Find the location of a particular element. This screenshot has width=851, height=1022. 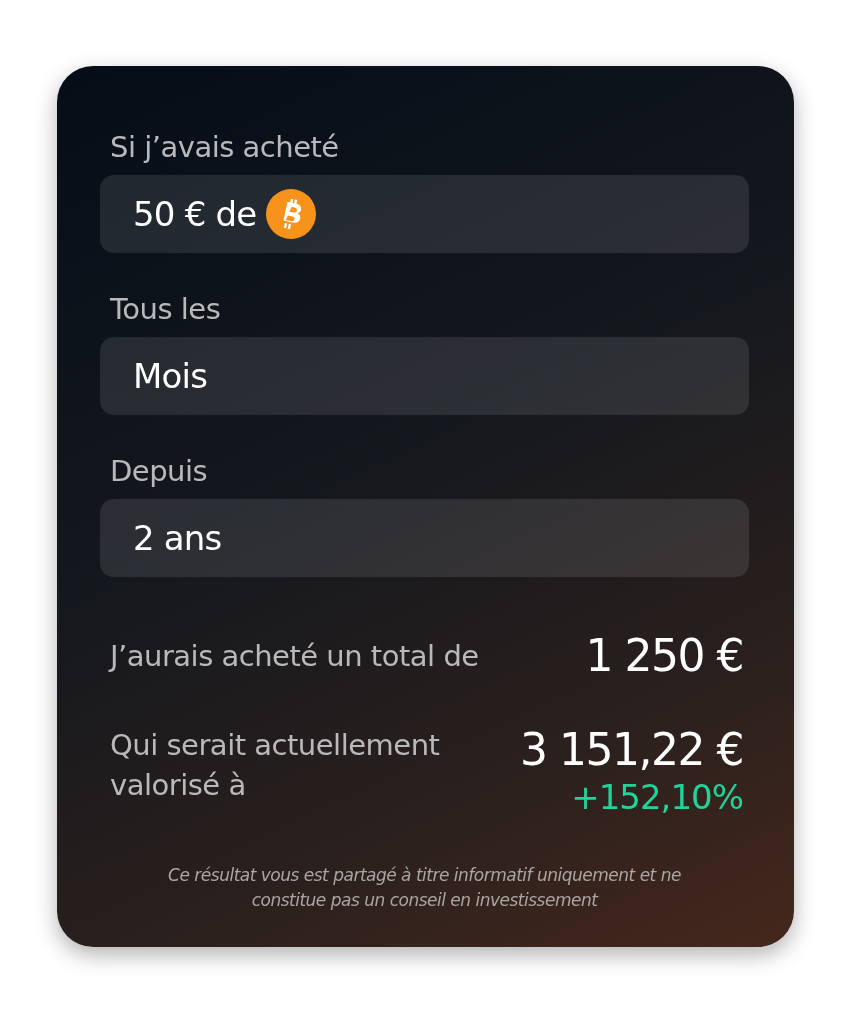

result-value: 3 151,22 € is located at coordinates (631, 750).